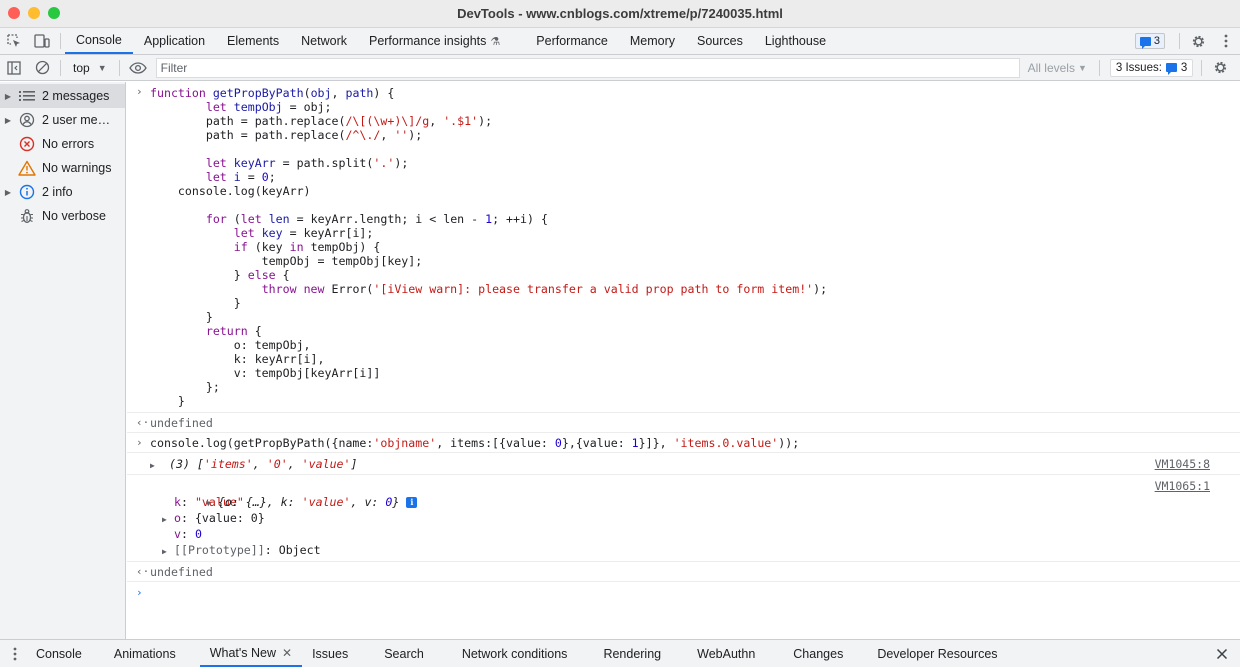 The image size is (1240, 667). I want to click on tab-performance-insights: Performance insights ⚗, so click(434, 41).